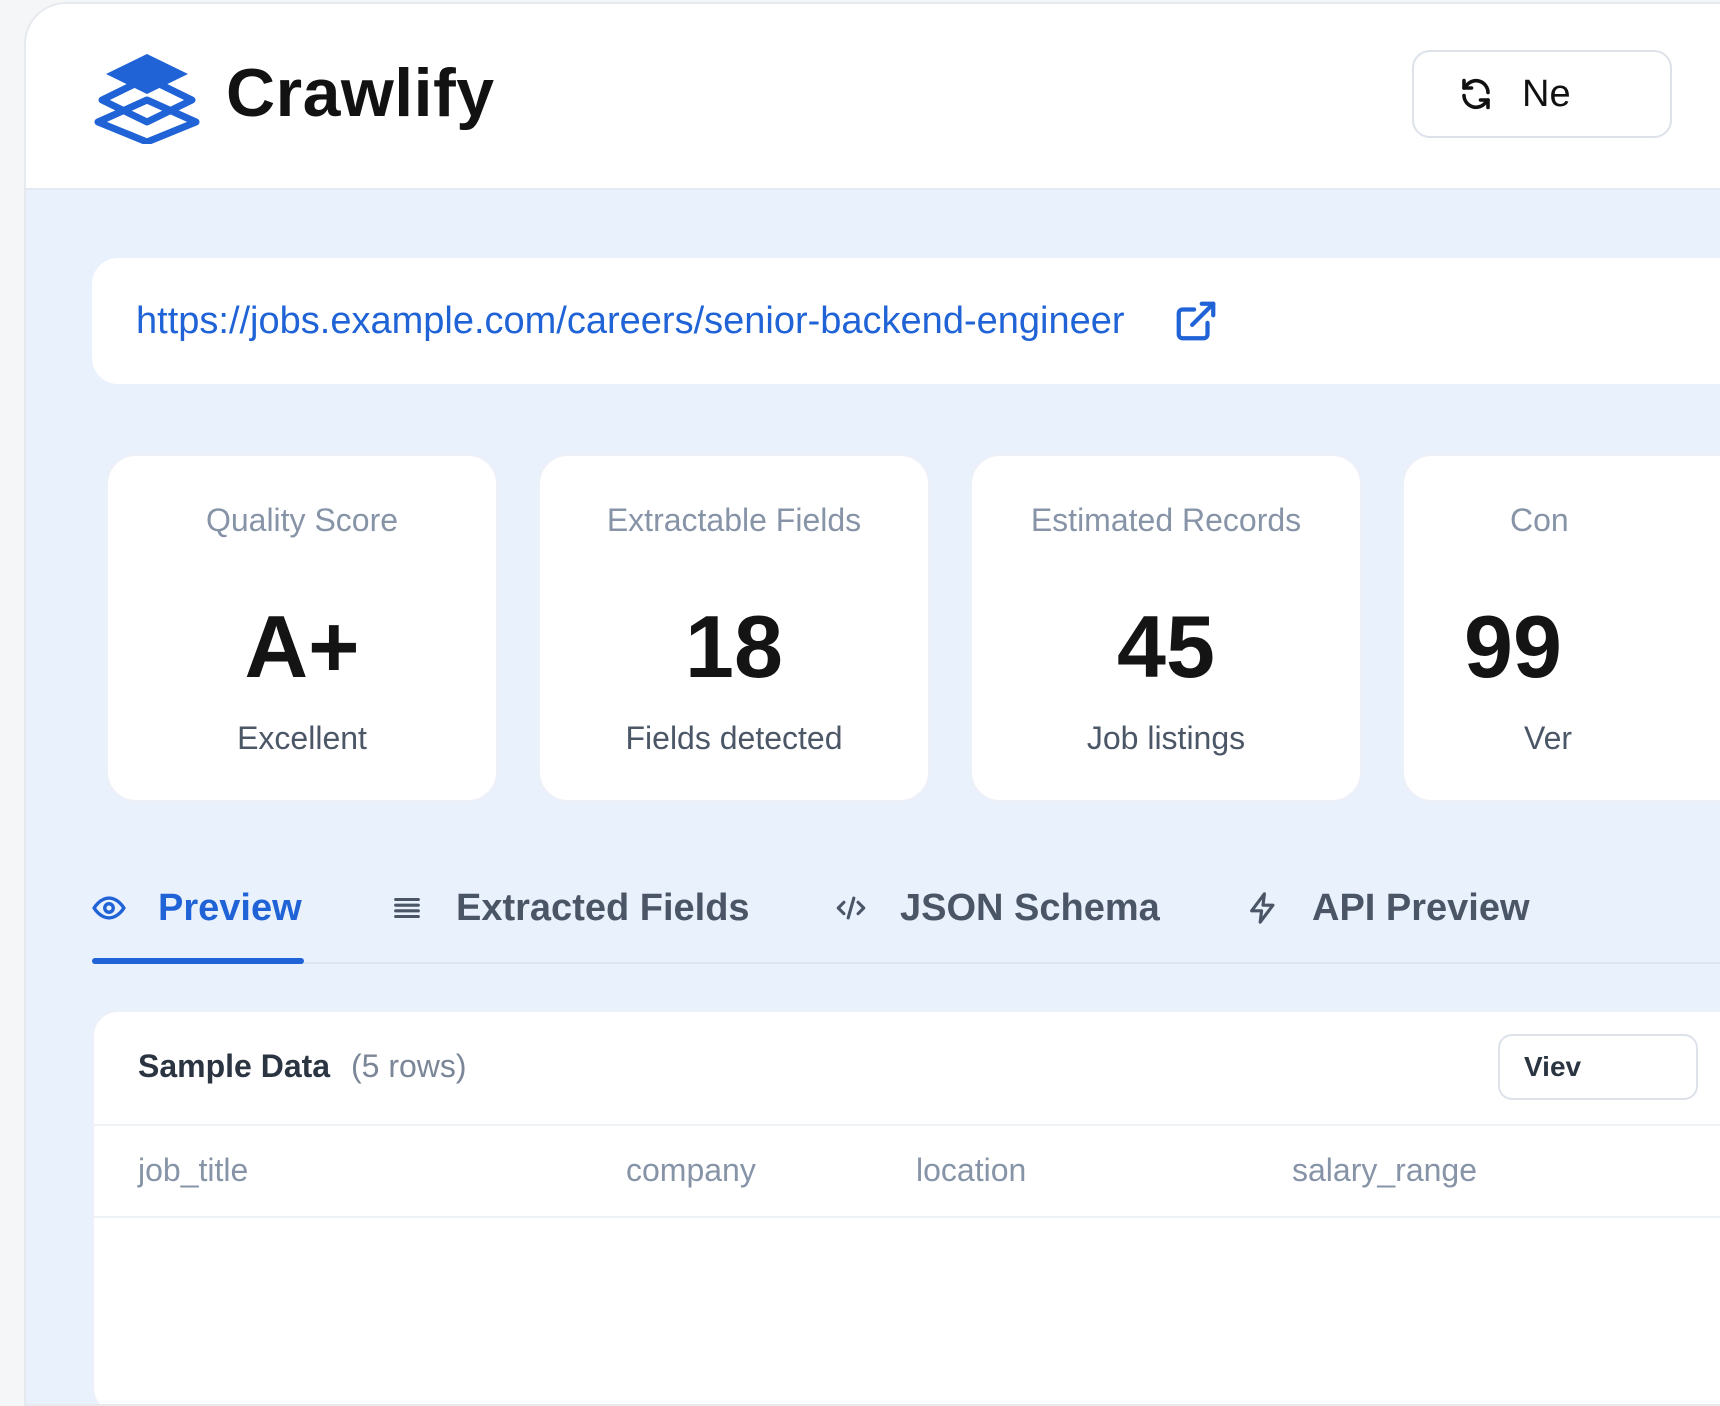  I want to click on list-icon, so click(407, 908).